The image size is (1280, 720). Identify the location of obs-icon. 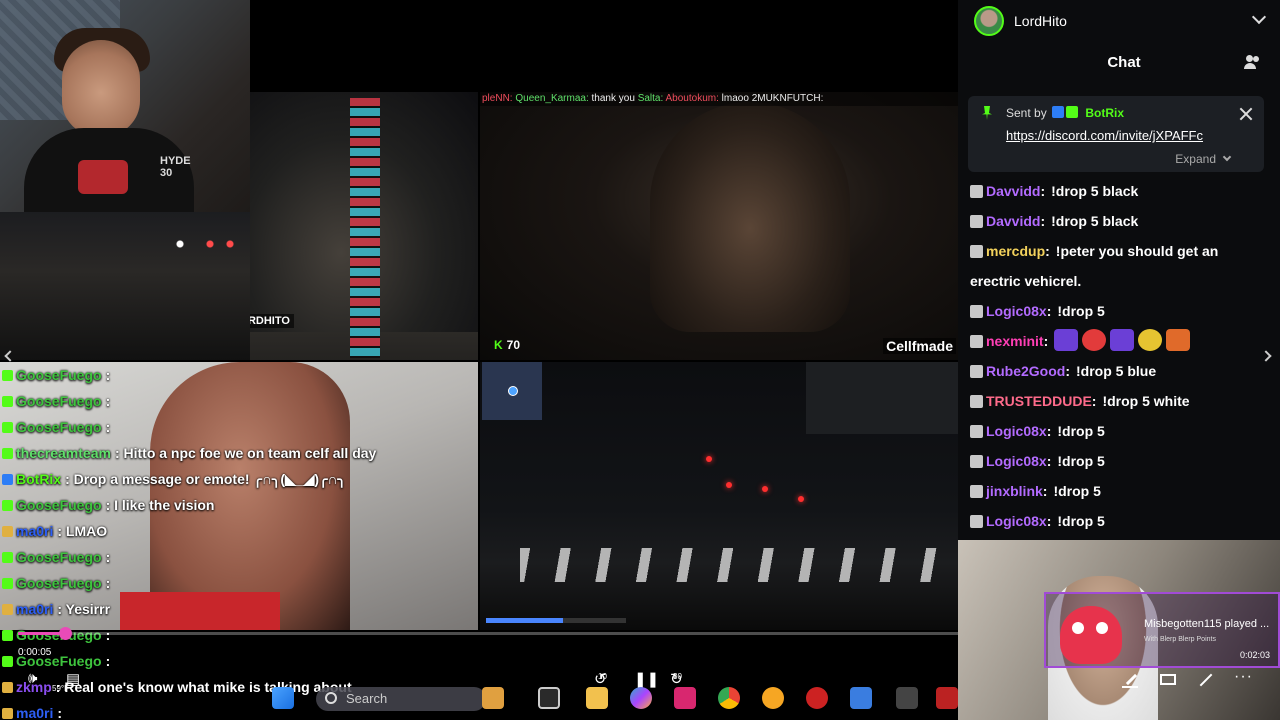
(817, 698).